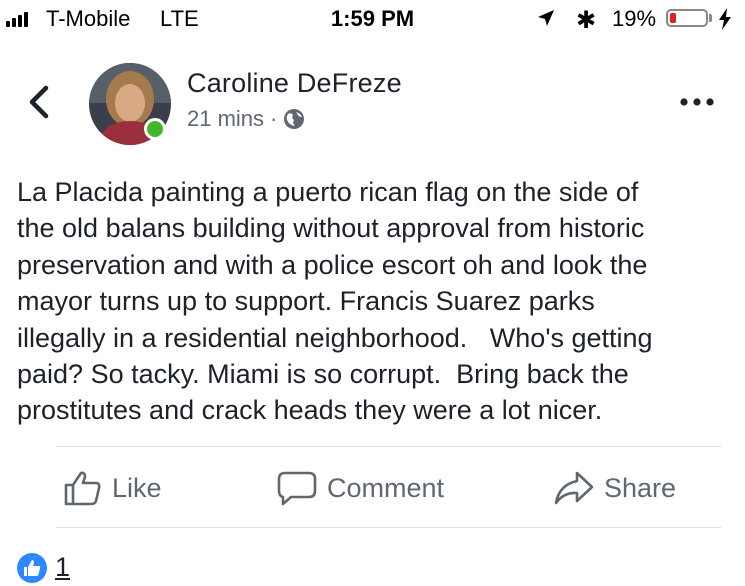 The width and height of the screenshot is (745, 586). What do you see at coordinates (62, 567) in the screenshot?
I see `reaction-count: 1` at bounding box center [62, 567].